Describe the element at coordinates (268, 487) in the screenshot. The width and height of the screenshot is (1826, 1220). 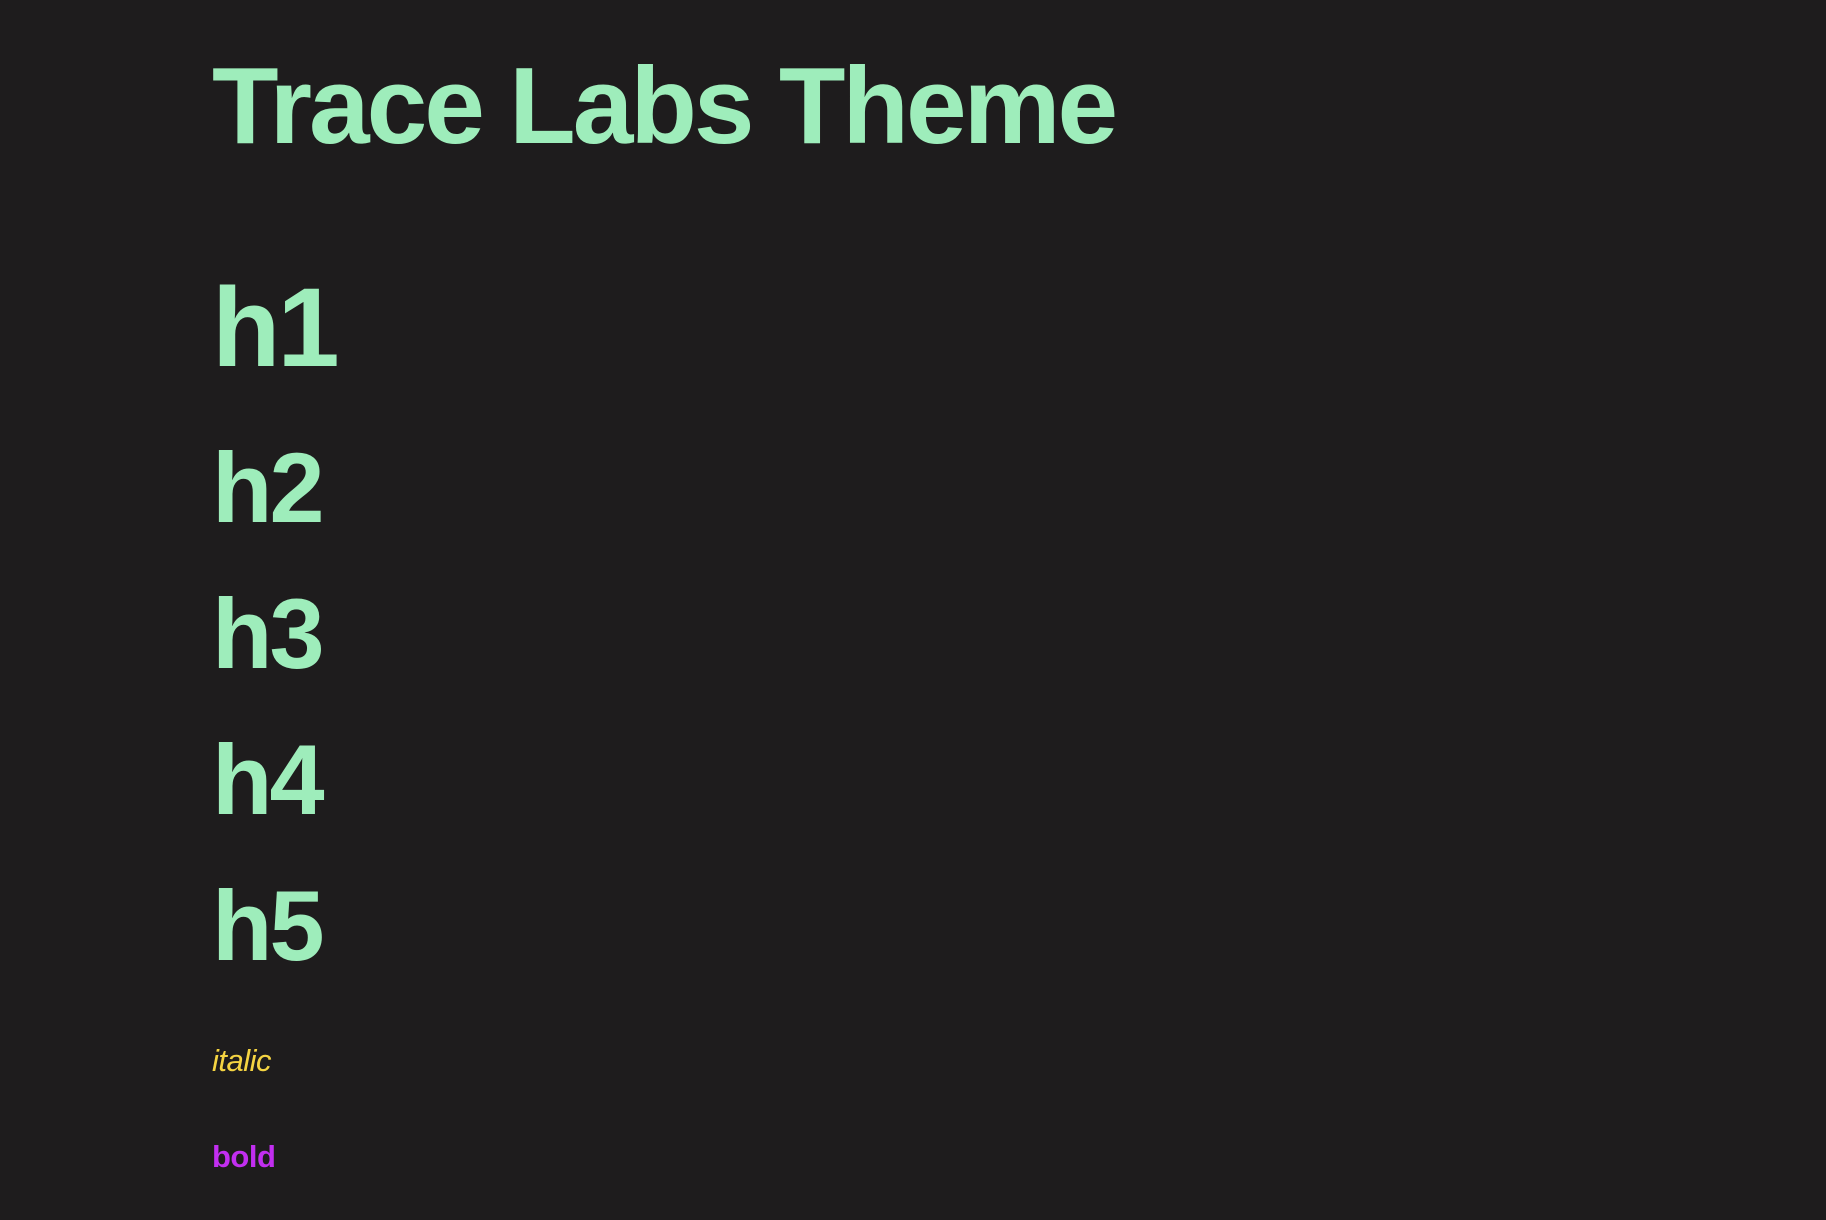
I see `heading-h2: h2` at that location.